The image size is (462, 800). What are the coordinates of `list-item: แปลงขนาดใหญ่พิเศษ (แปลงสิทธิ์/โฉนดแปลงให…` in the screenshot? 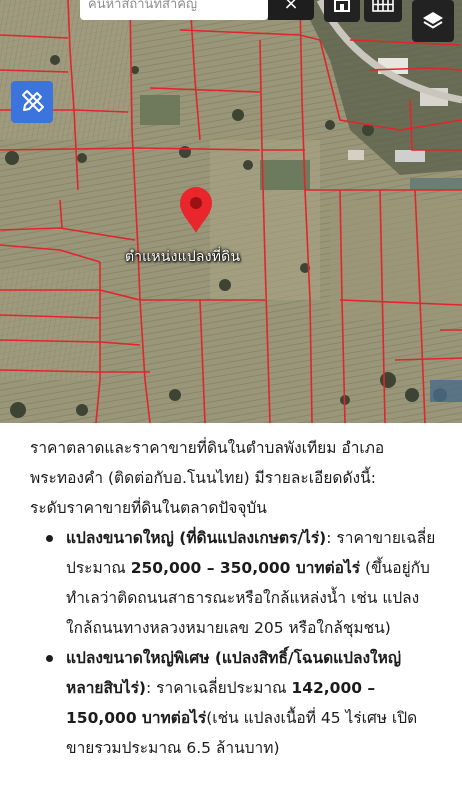 It's located at (241, 703).